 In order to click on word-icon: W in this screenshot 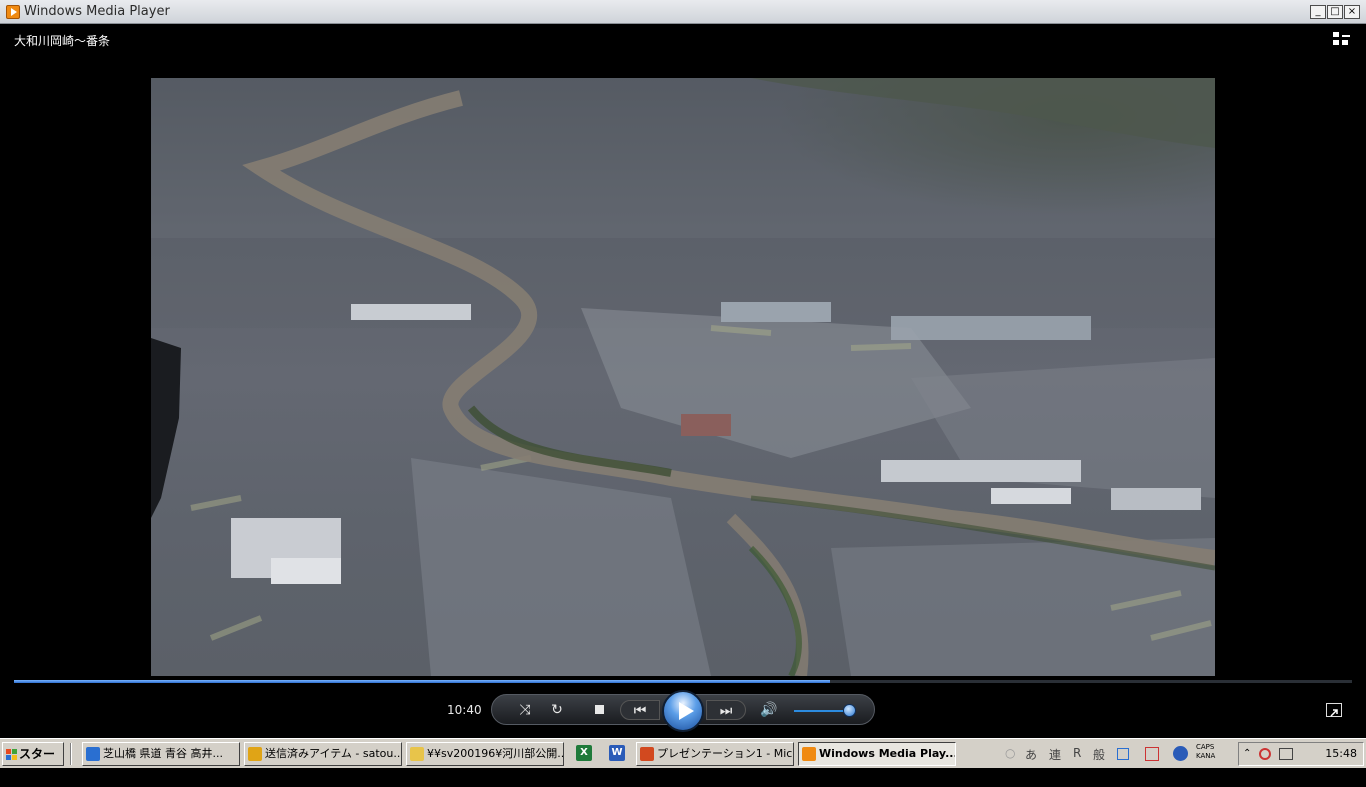, I will do `click(617, 753)`.